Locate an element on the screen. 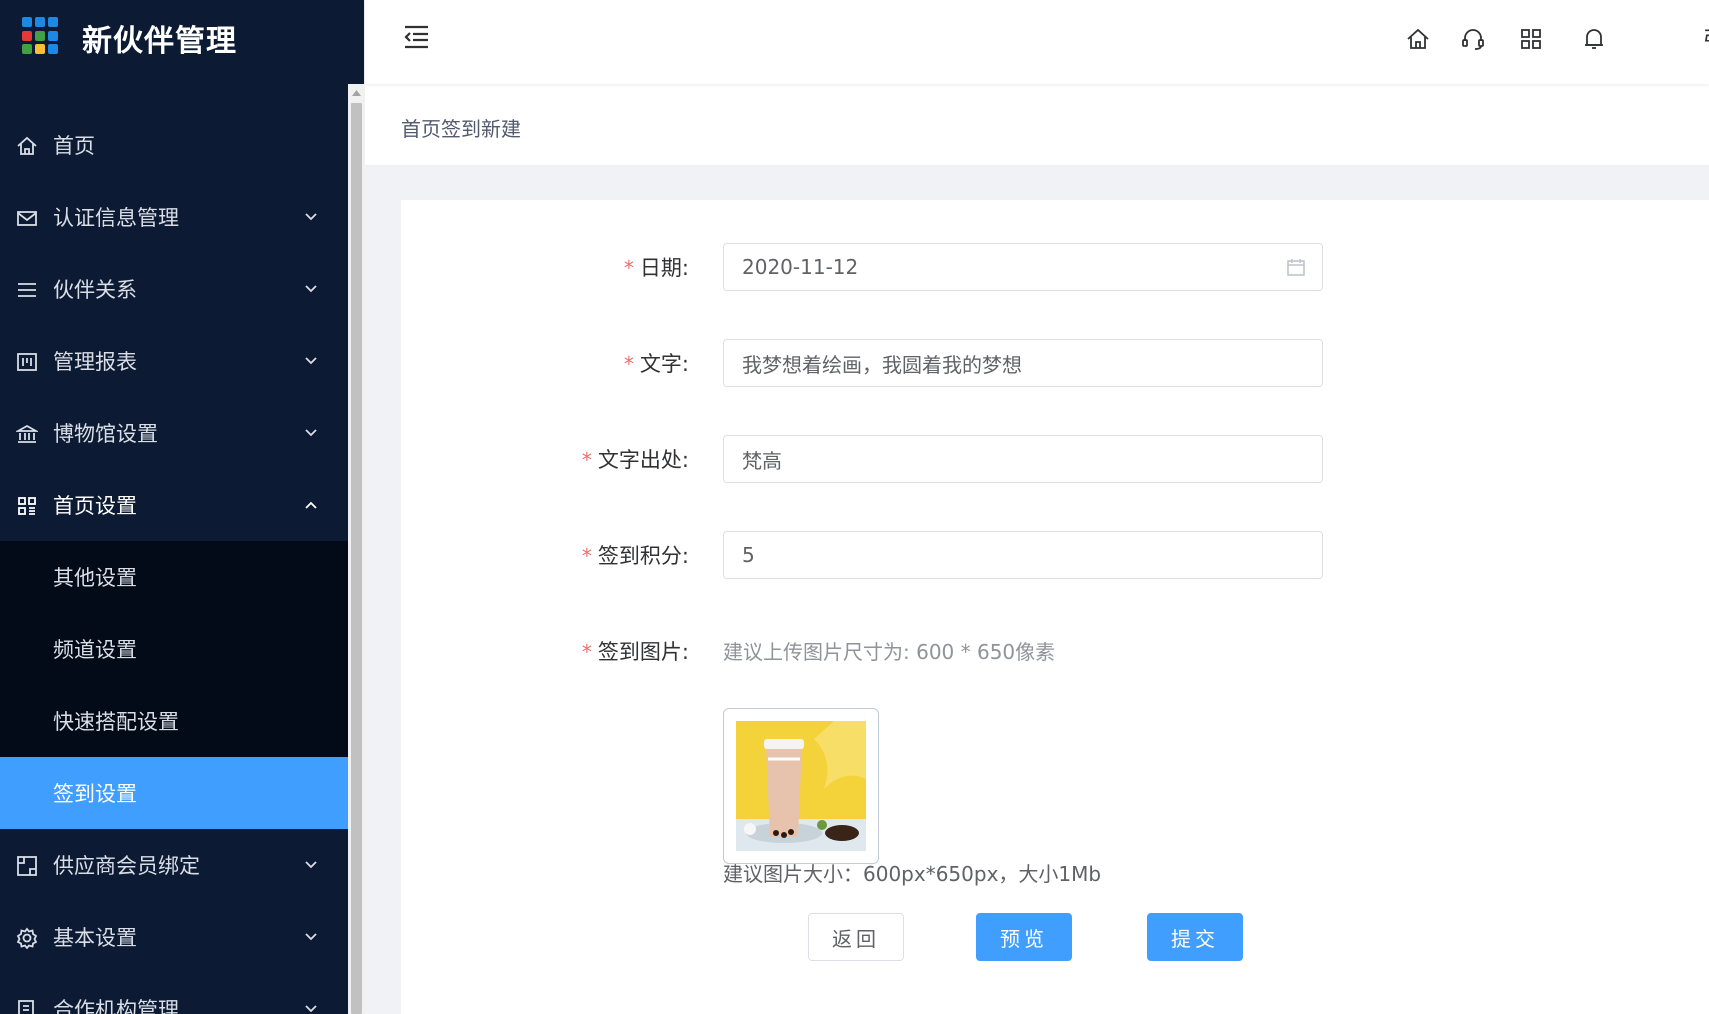 Image resolution: width=1709 pixels, height=1014 pixels. date-label: * 日期: is located at coordinates (656, 267).